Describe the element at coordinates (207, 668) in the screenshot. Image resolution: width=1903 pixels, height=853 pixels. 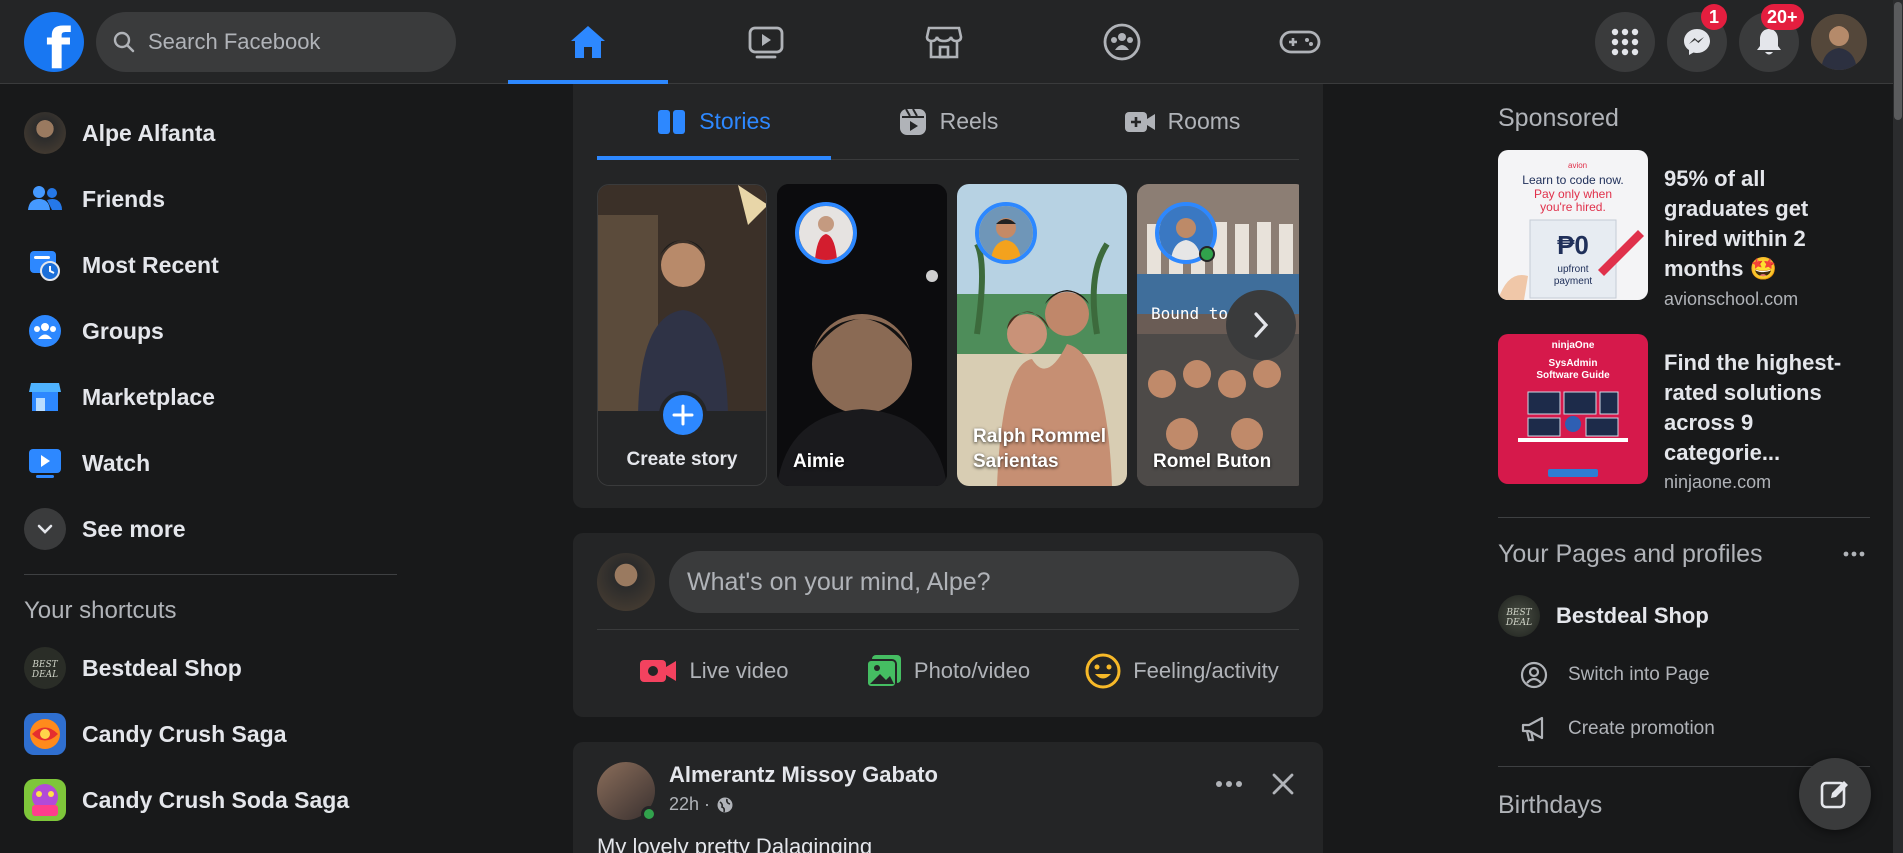
I see `shortcut-bestdeal-shop: BEST DEAL Bestdeal Shop` at that location.